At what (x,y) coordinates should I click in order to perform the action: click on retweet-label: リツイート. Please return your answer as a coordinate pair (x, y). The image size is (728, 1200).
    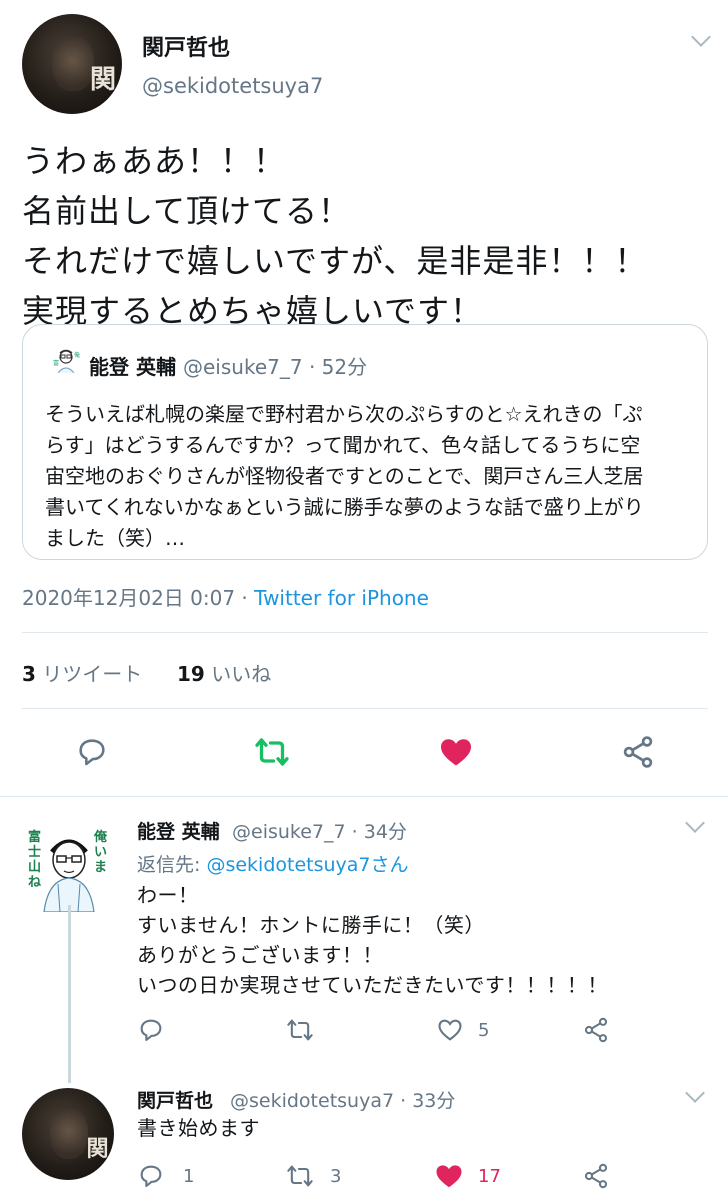
    Looking at the image, I should click on (92, 674).